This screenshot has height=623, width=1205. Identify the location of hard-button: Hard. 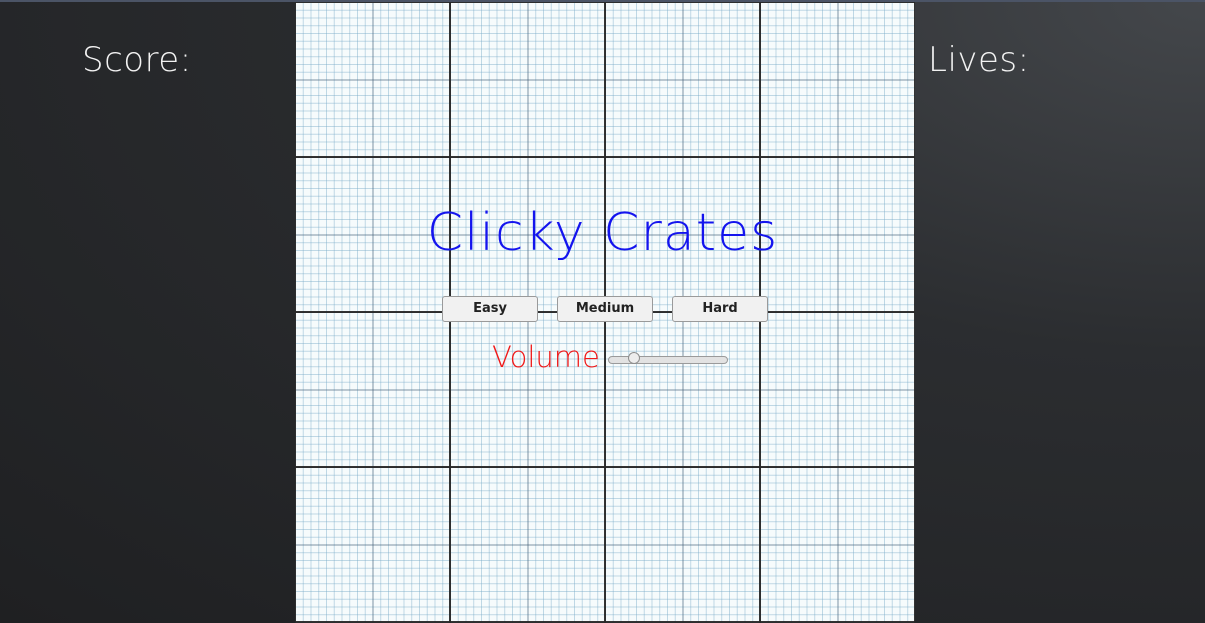
(720, 309).